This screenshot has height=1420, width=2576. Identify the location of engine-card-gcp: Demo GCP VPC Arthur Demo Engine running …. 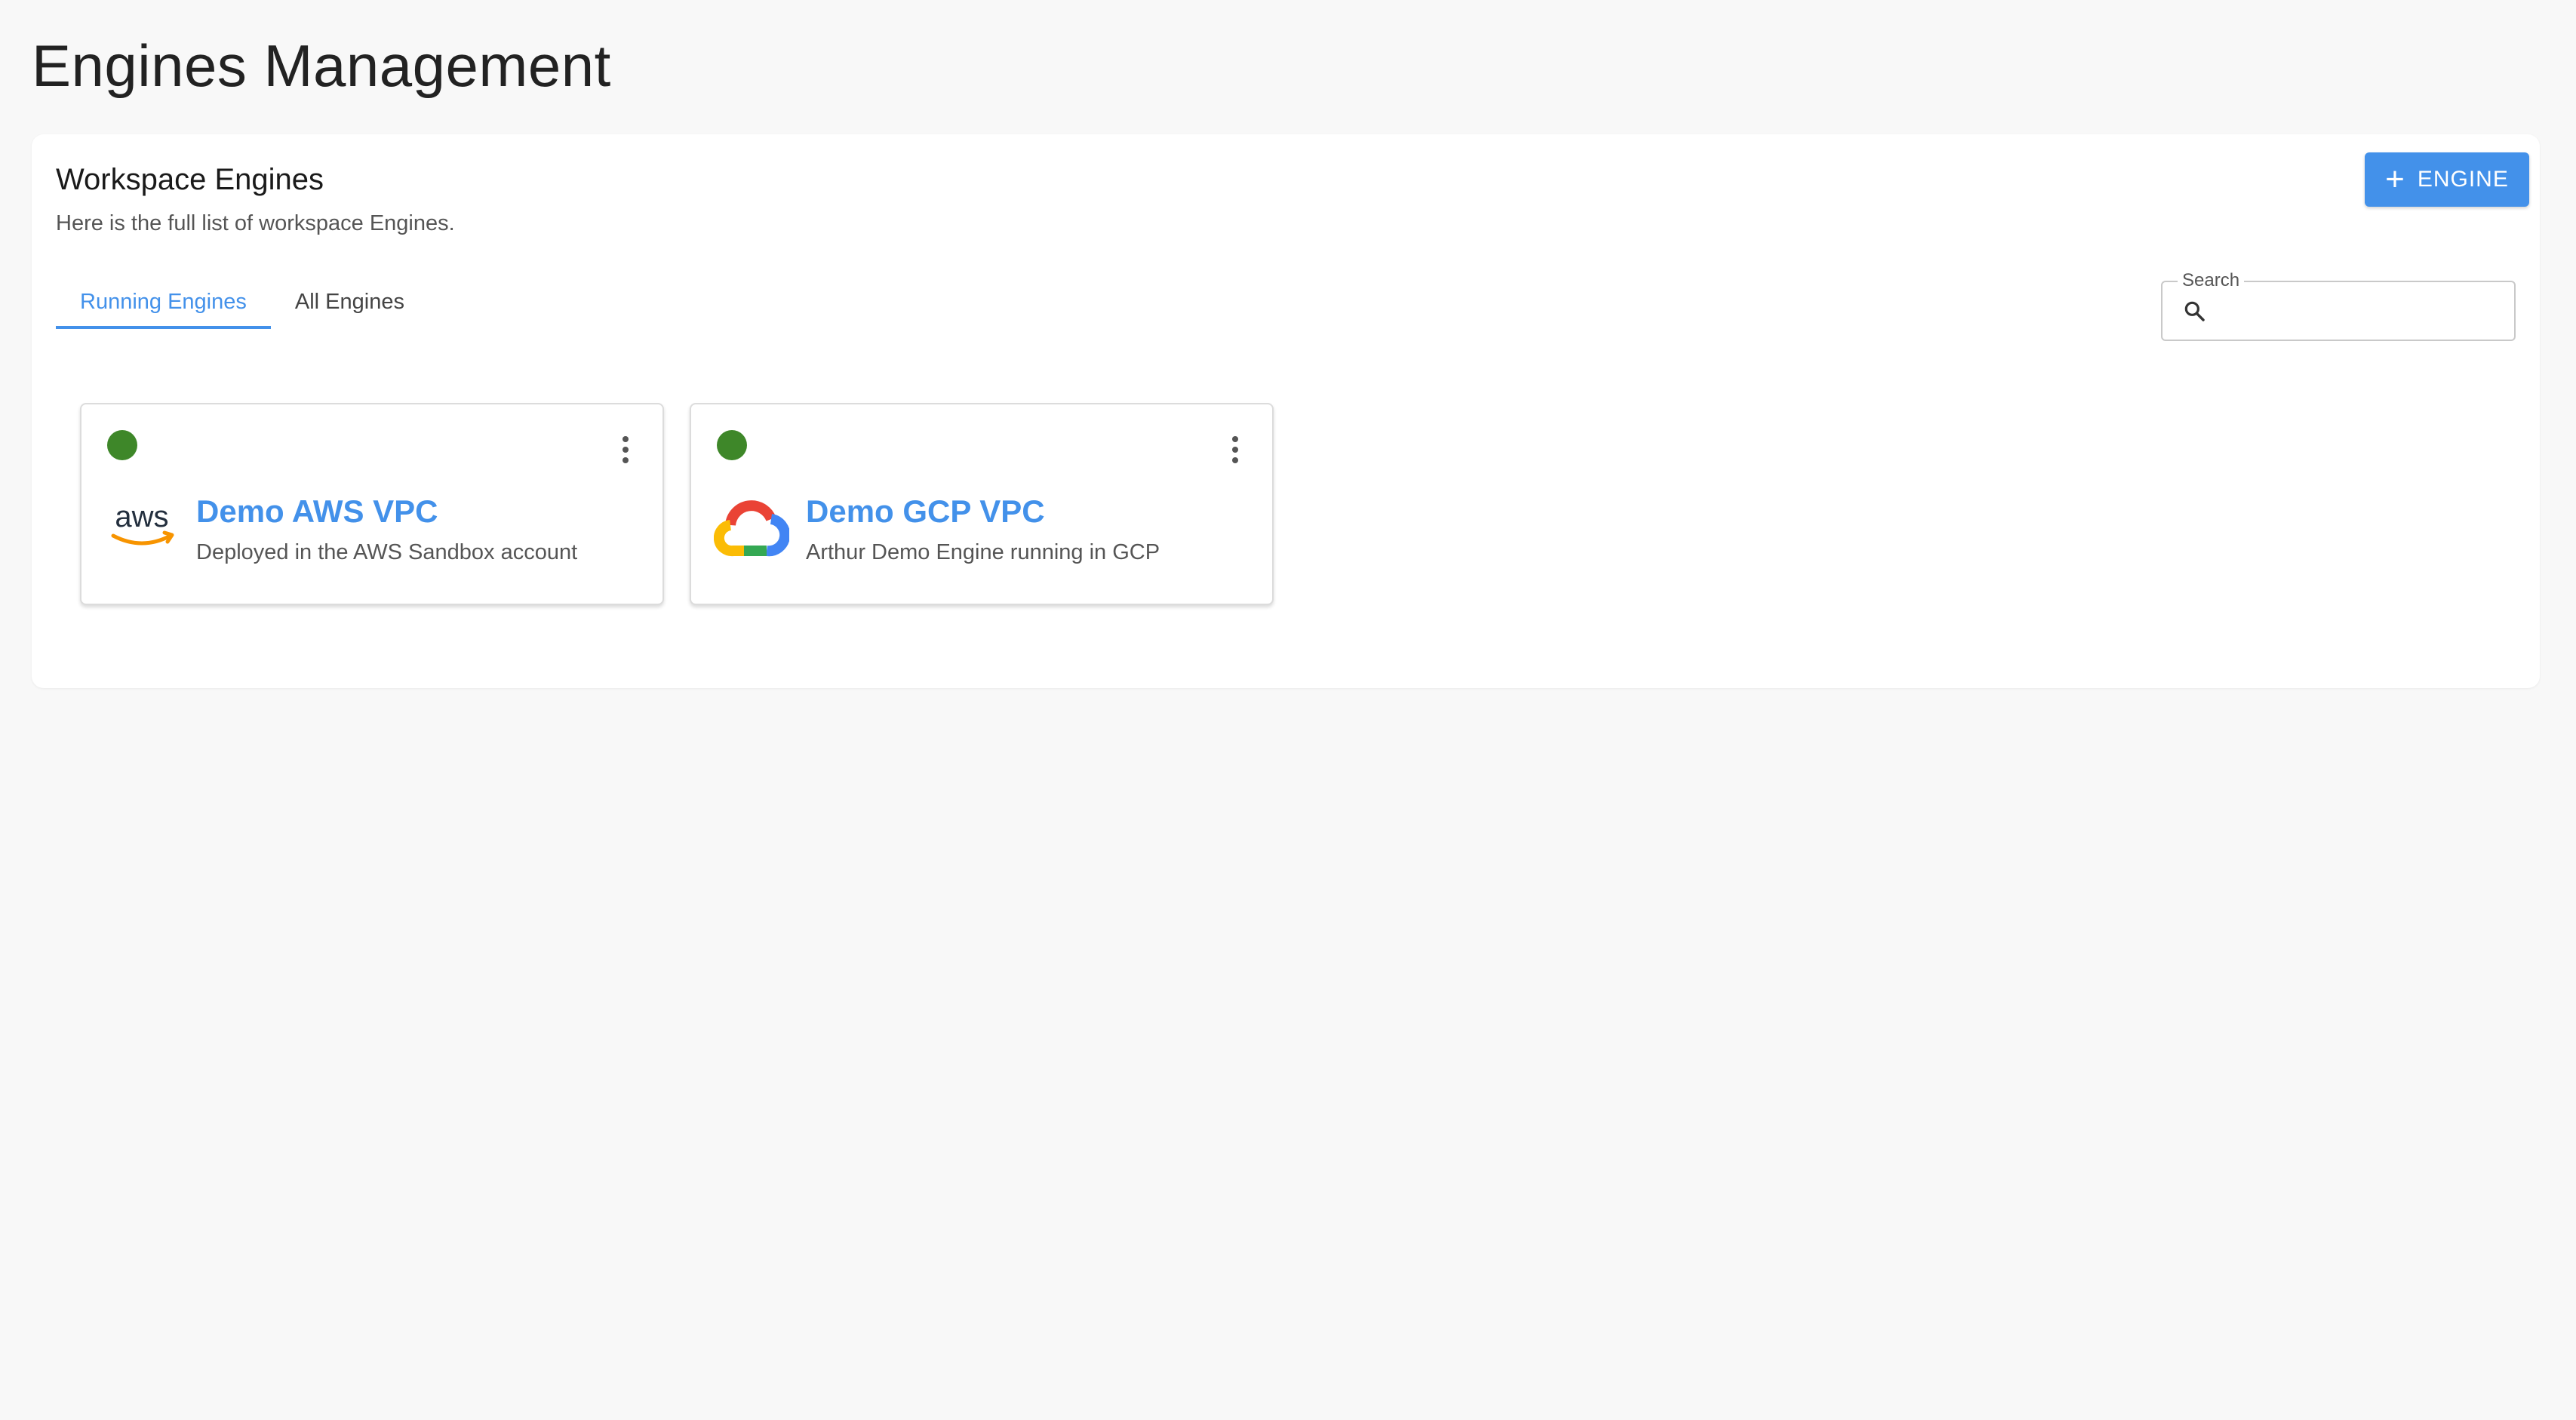
(982, 504).